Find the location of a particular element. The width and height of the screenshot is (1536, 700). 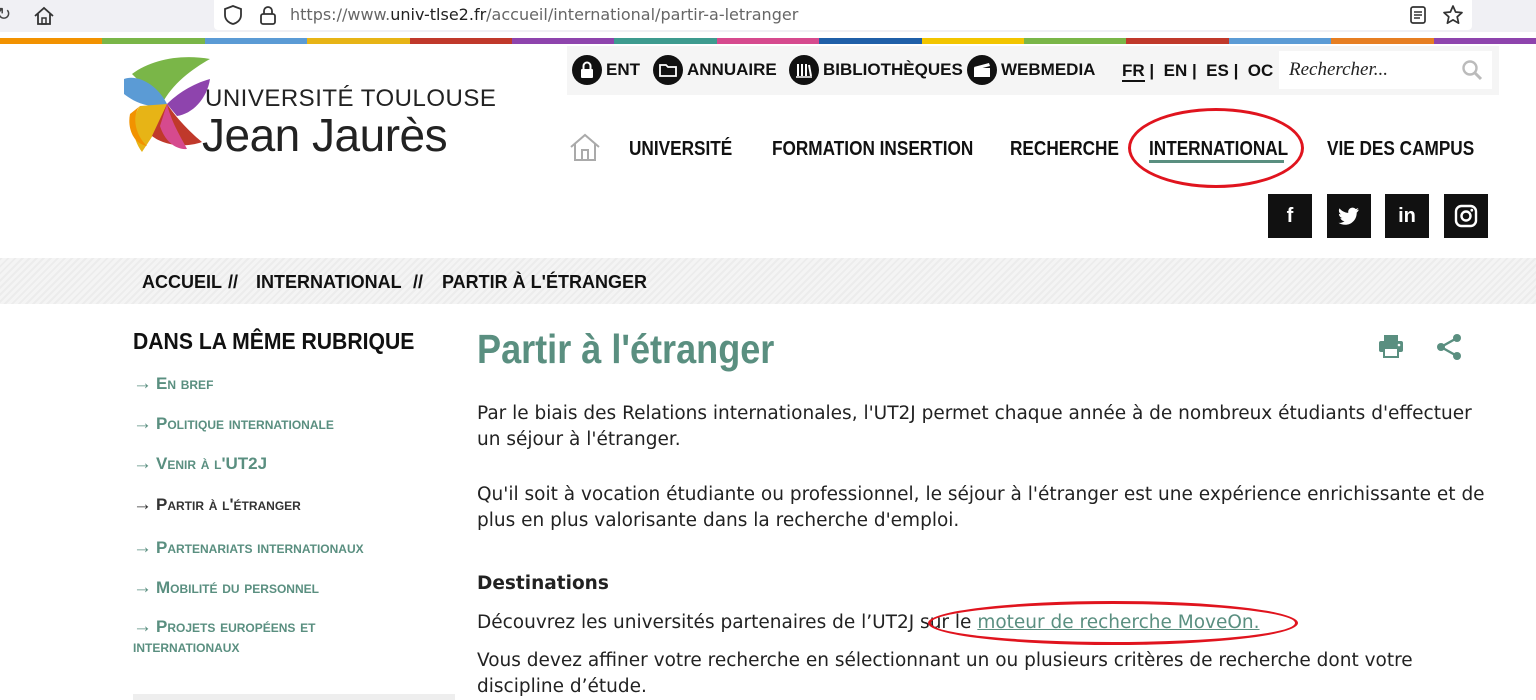

library-icon is located at coordinates (804, 70).